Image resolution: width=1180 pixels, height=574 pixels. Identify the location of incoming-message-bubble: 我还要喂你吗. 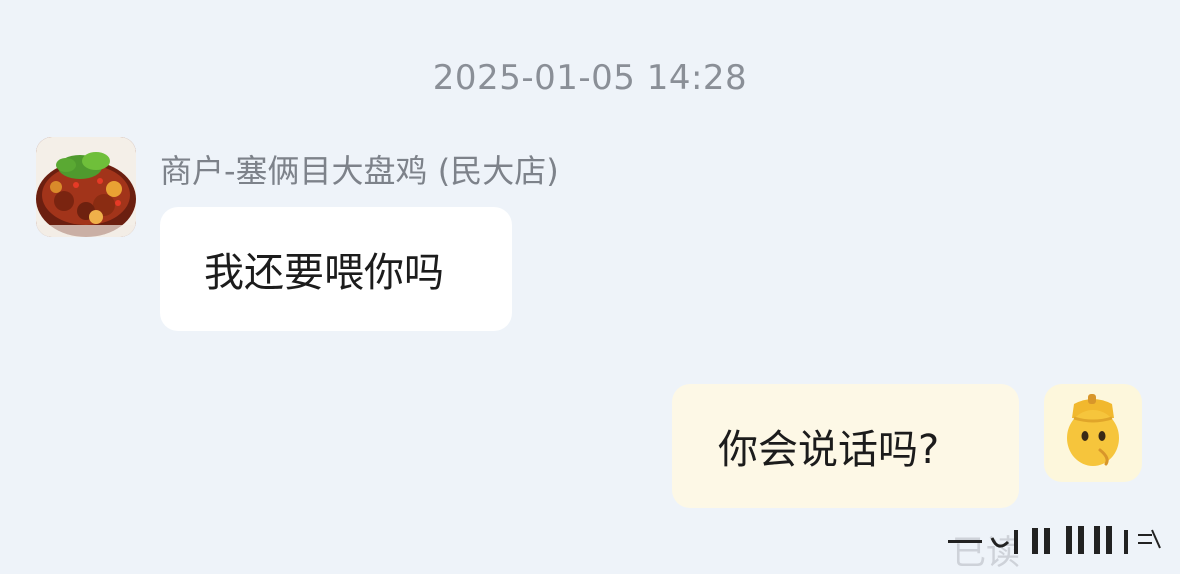
(336, 269).